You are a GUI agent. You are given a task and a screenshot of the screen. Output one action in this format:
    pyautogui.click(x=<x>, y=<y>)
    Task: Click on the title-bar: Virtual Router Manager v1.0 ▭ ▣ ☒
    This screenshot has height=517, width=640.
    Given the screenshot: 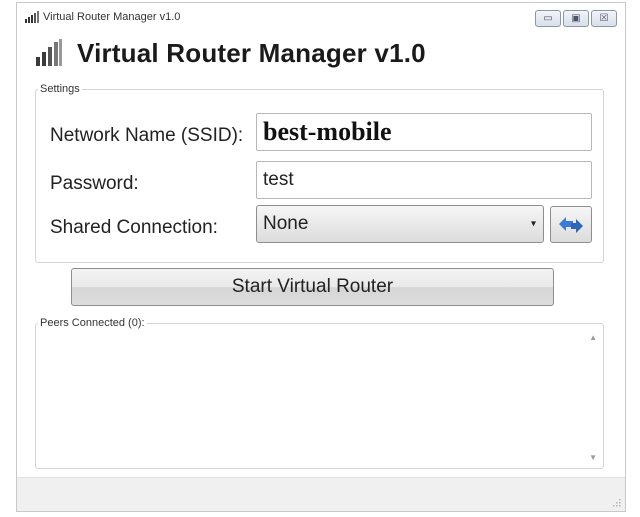 What is the action you would take?
    pyautogui.click(x=321, y=17)
    